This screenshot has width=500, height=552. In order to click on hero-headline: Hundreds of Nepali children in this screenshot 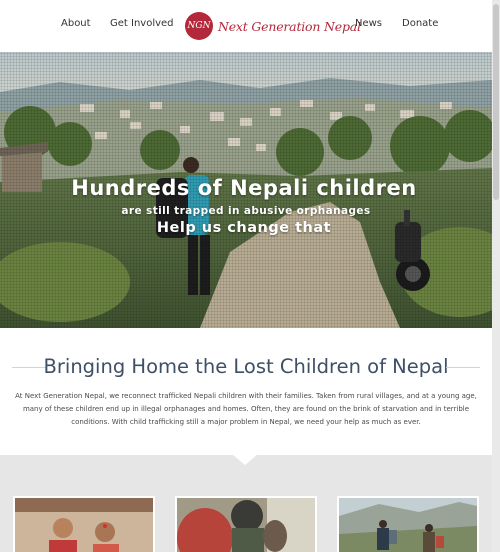, I will do `click(244, 188)`.